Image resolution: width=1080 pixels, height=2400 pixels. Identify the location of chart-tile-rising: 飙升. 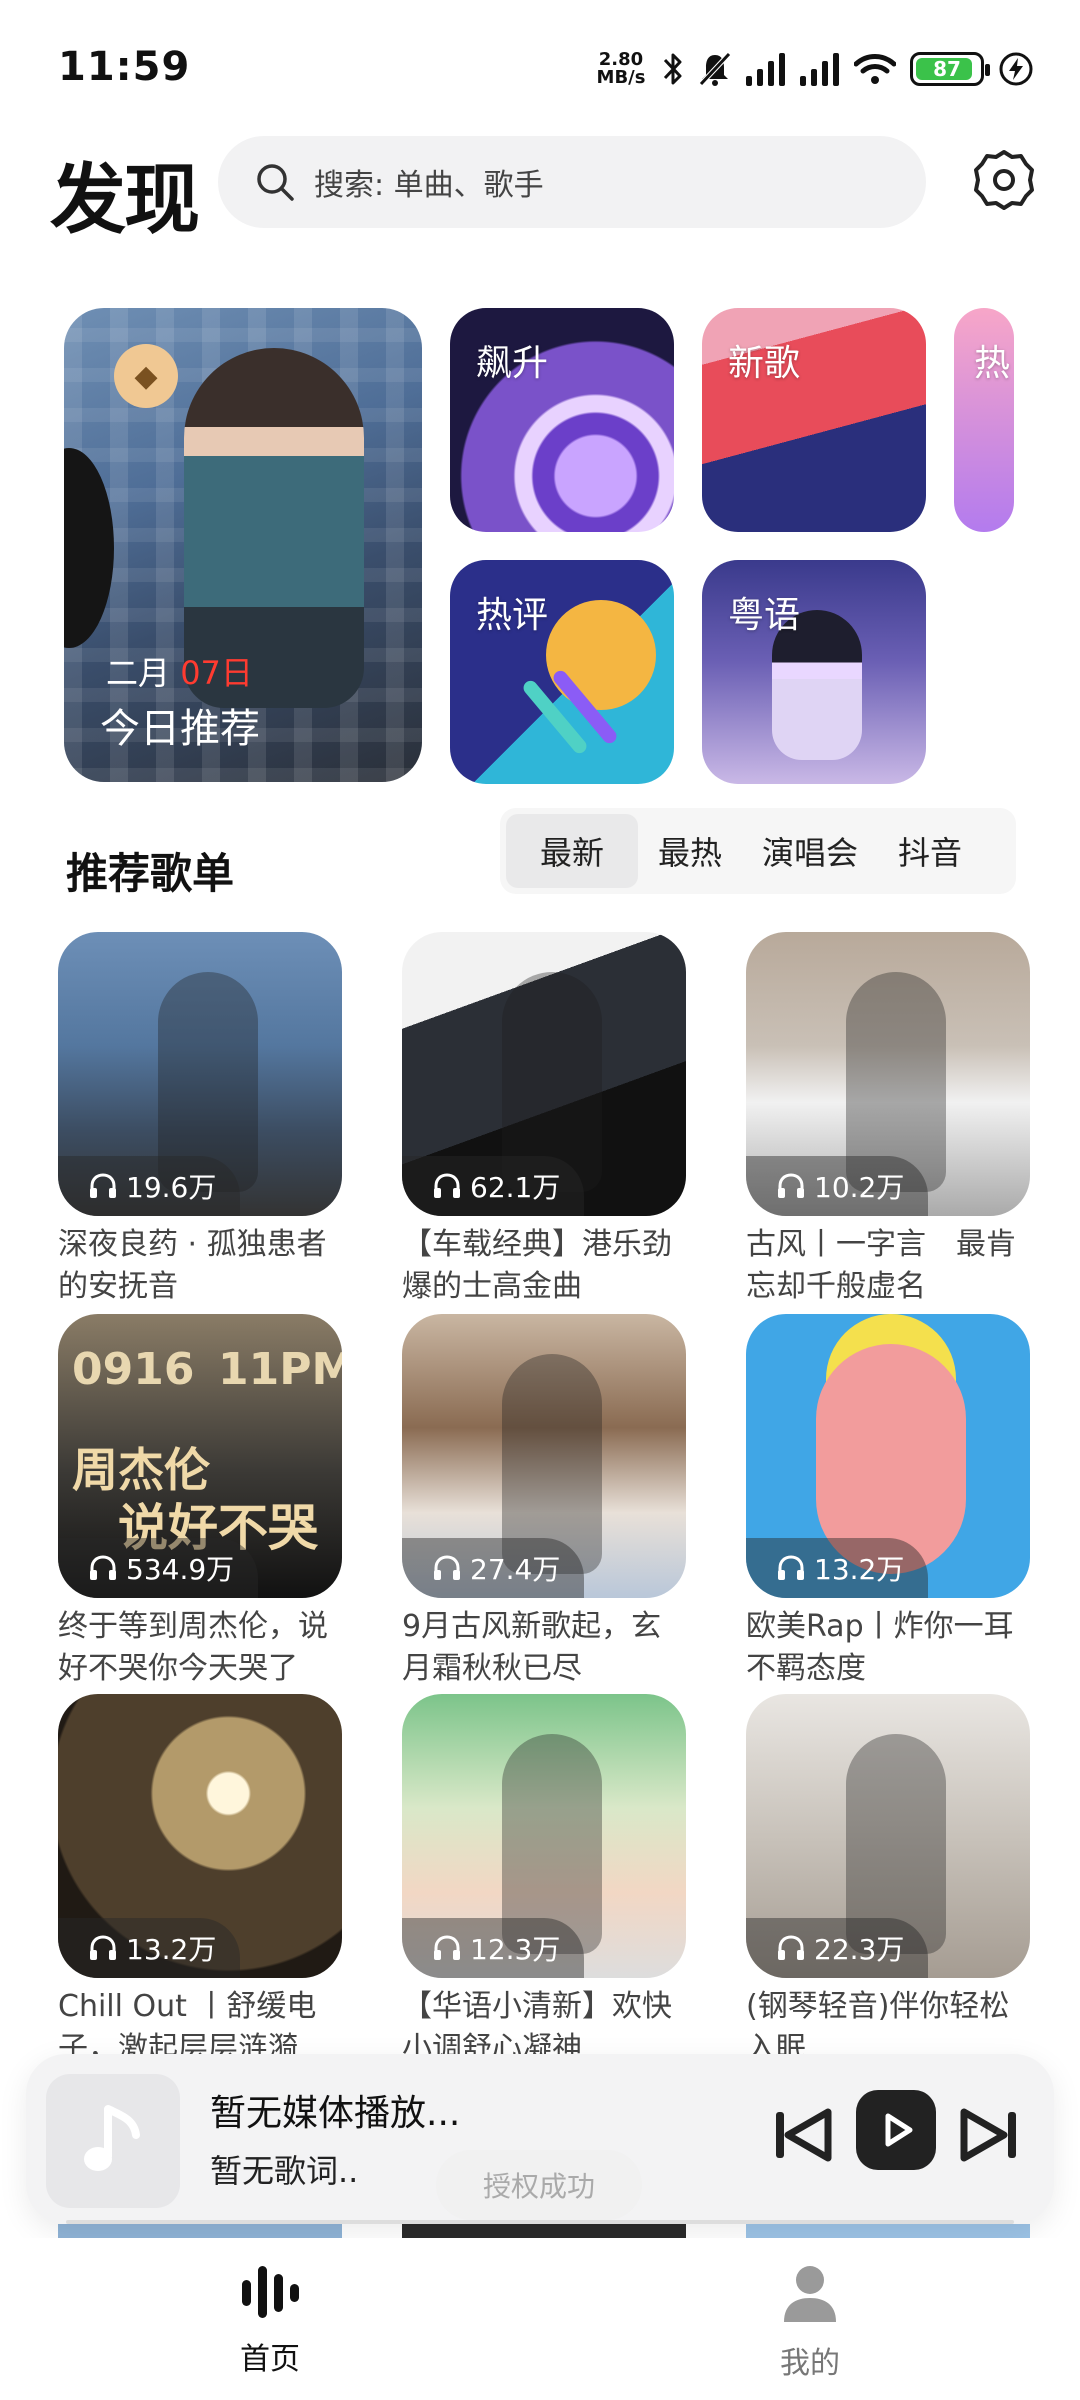
(562, 420).